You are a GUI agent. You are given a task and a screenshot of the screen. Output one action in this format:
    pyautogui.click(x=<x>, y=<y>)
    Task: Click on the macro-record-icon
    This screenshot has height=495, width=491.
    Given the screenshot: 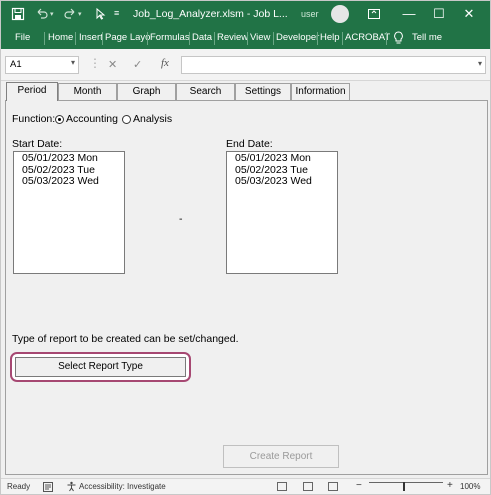 What is the action you would take?
    pyautogui.click(x=48, y=487)
    